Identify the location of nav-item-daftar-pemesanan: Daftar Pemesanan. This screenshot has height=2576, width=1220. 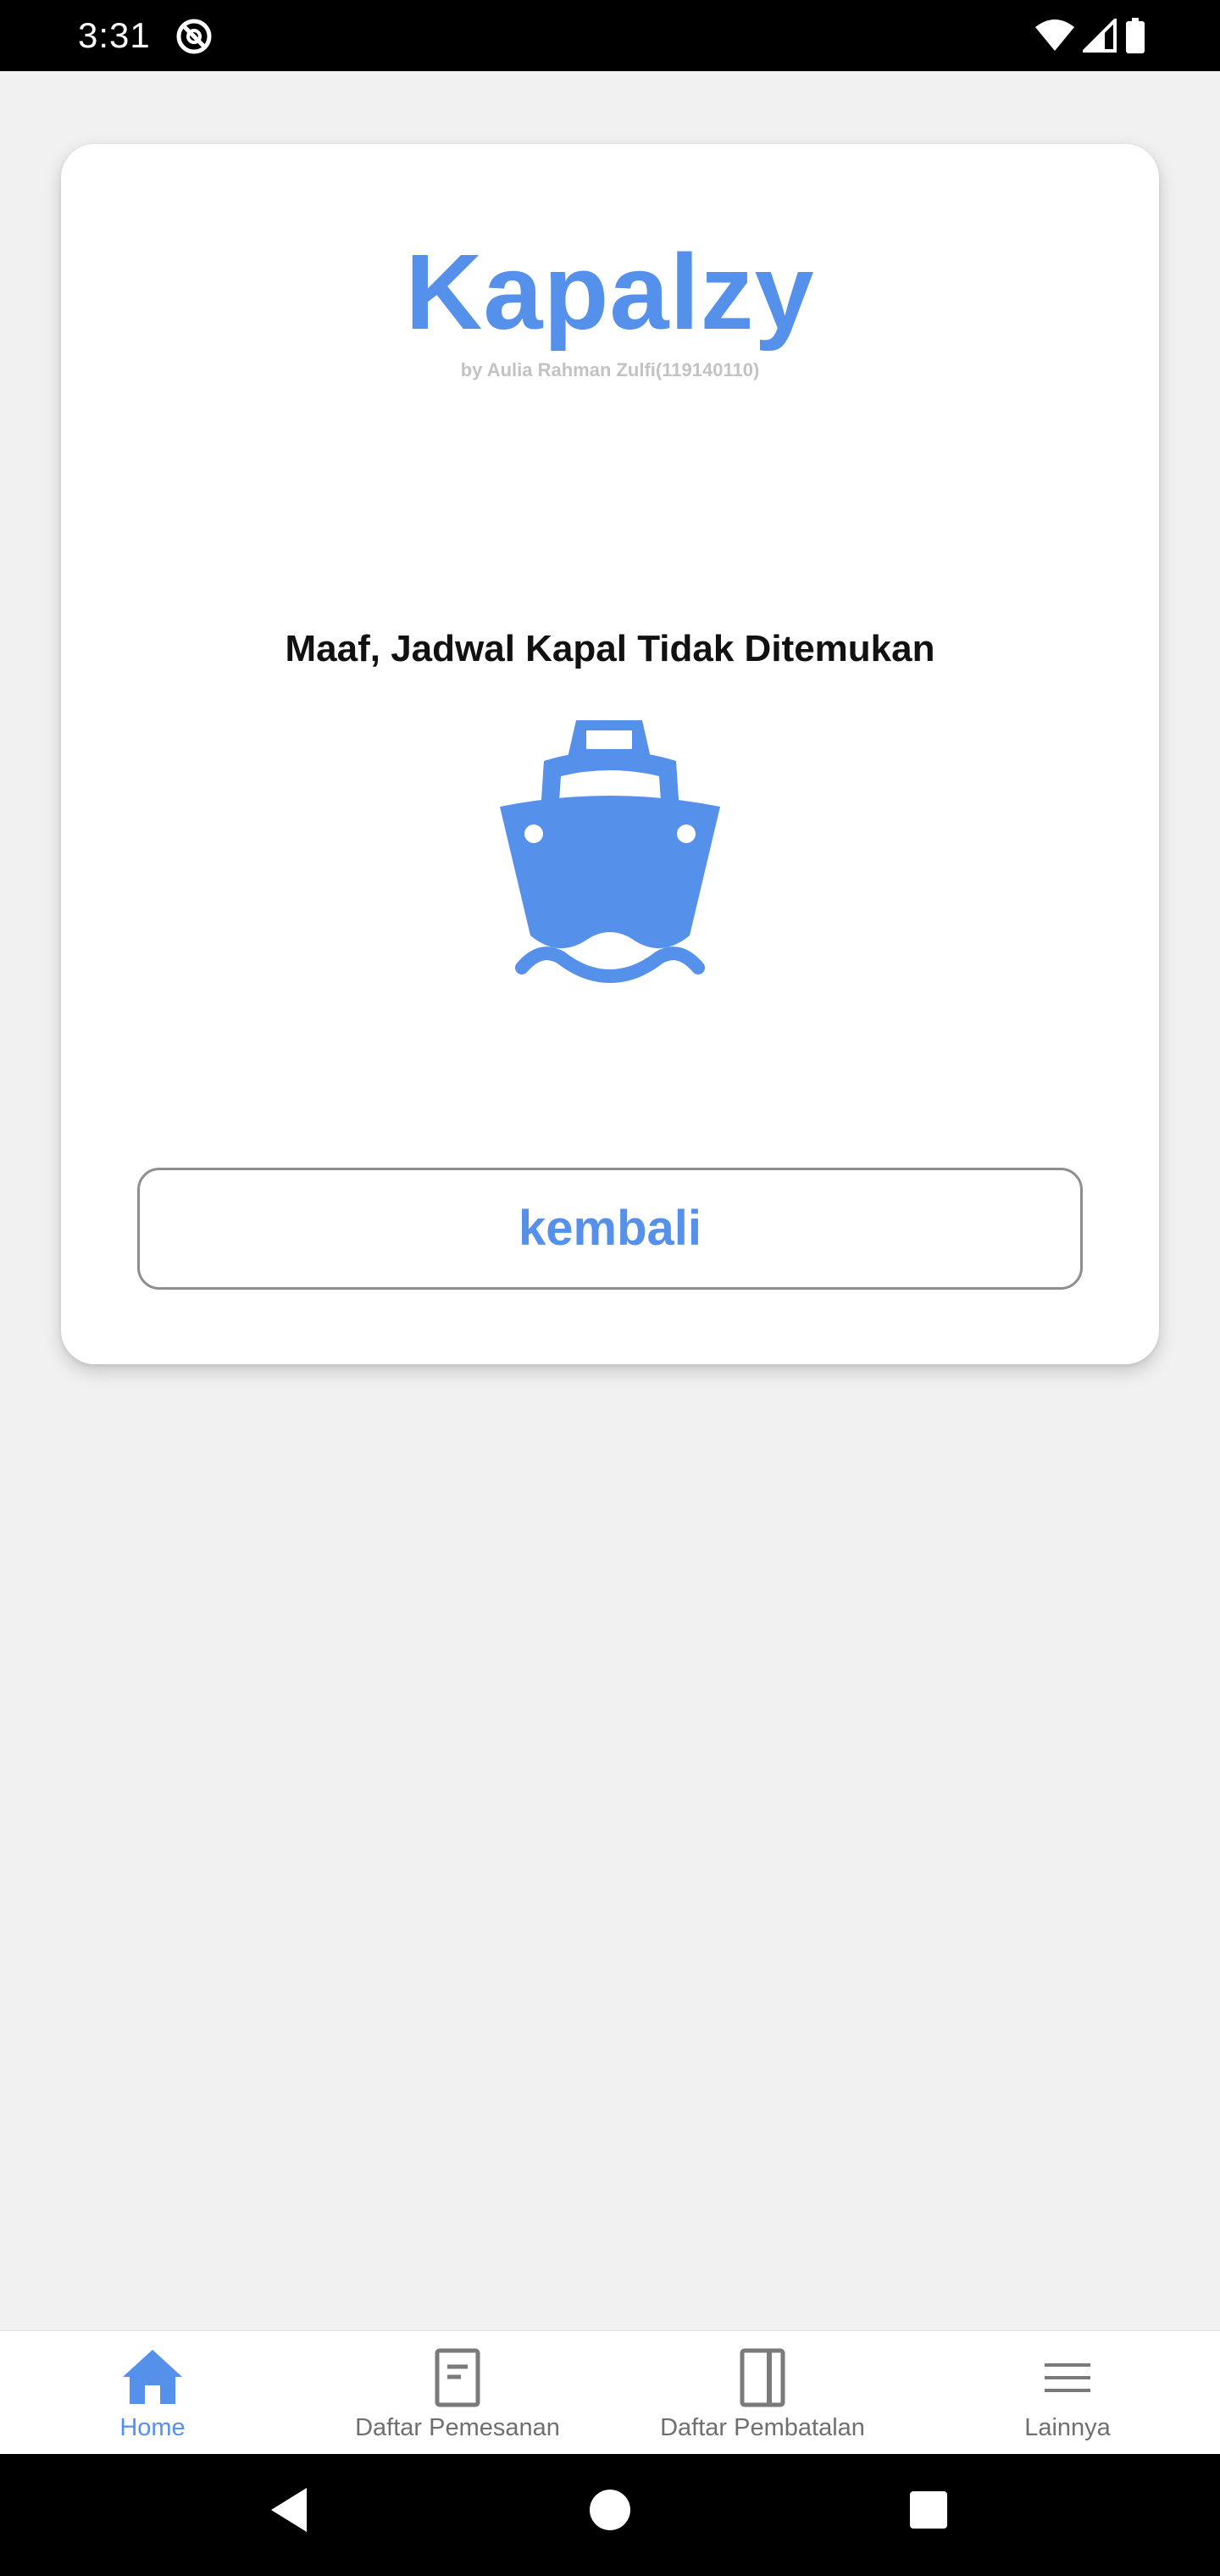
(457, 2393).